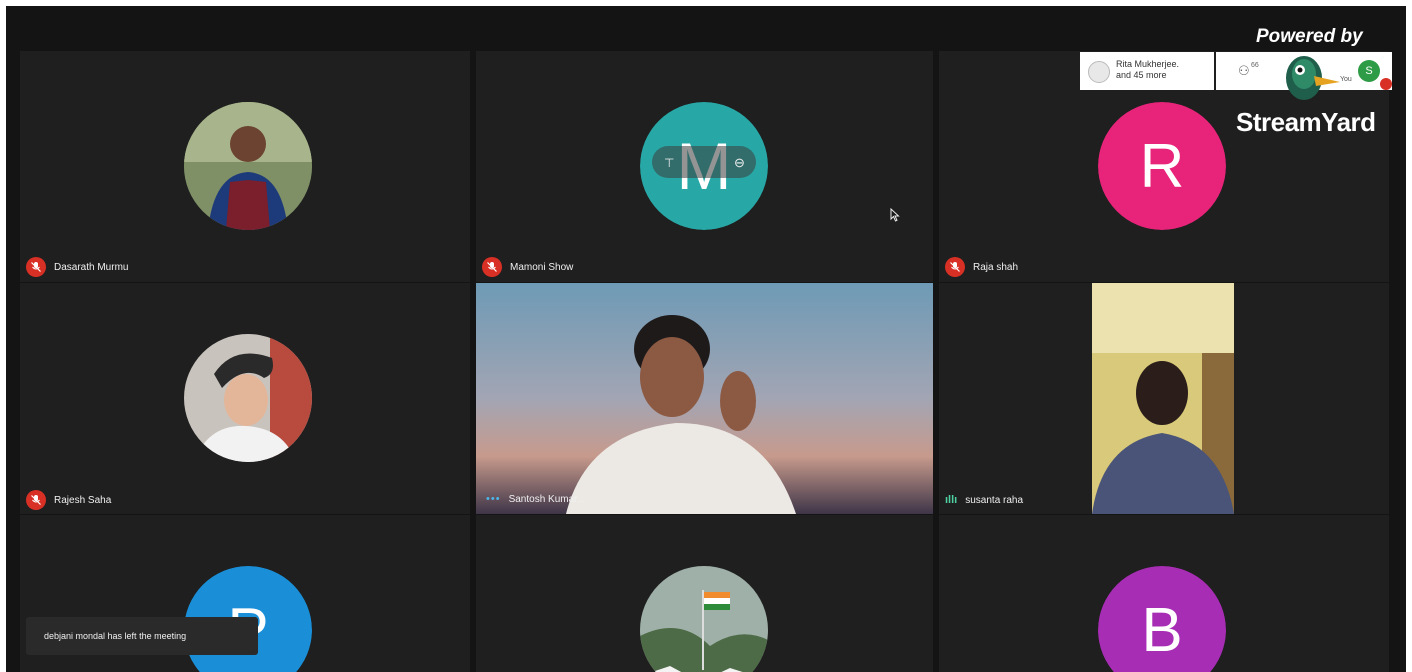 The width and height of the screenshot is (1412, 672). Describe the element at coordinates (1313, 78) in the screenshot. I see `duck-mascot-icon` at that location.